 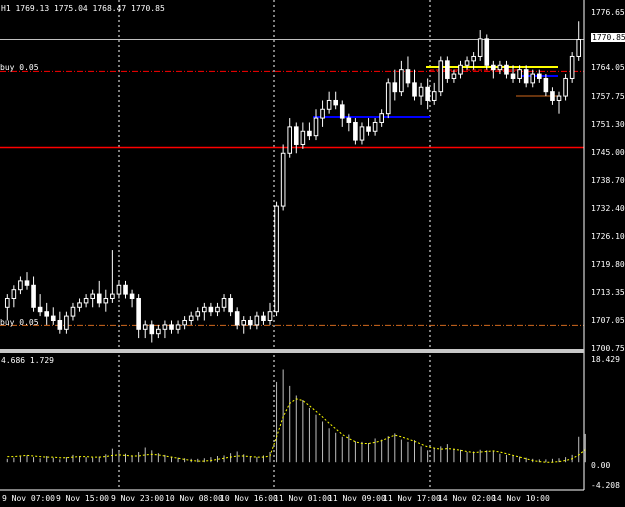 I want to click on time-tick: 9 Nov 23:00, so click(x=137, y=498).